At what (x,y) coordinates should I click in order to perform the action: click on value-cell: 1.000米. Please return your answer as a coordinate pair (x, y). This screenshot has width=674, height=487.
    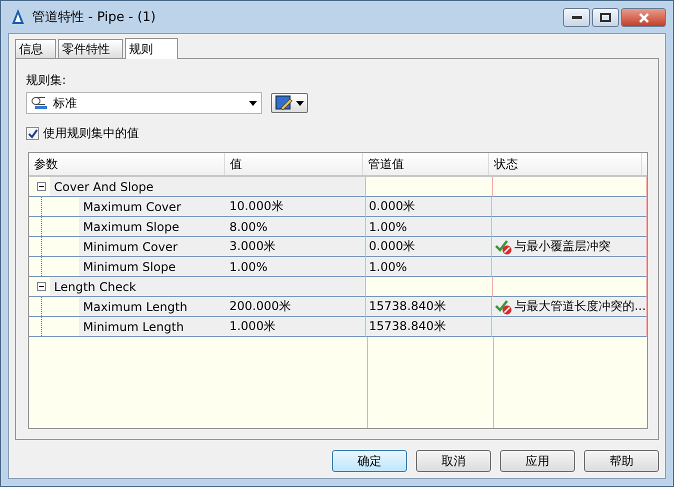
    Looking at the image, I should click on (252, 326).